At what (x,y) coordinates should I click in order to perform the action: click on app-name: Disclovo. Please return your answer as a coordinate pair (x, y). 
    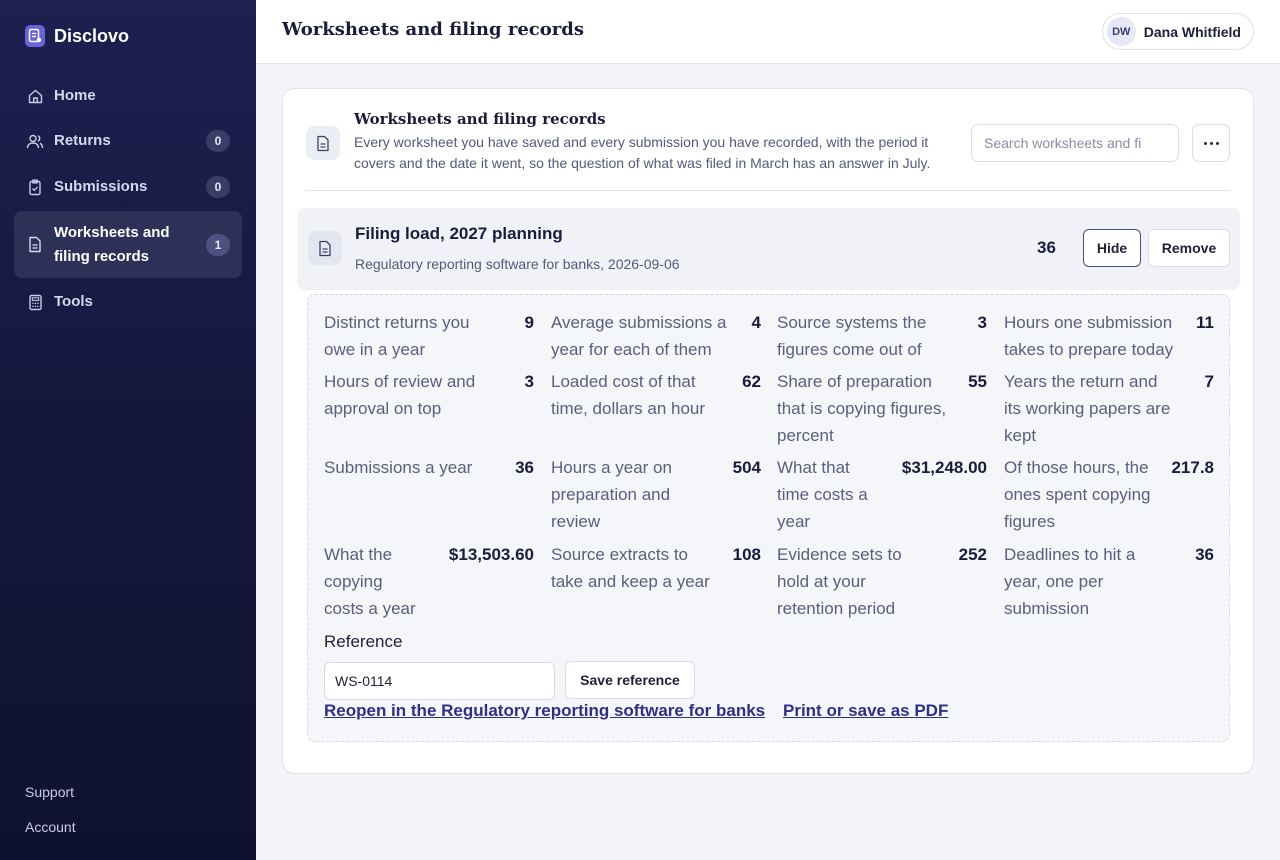
    Looking at the image, I should click on (92, 35).